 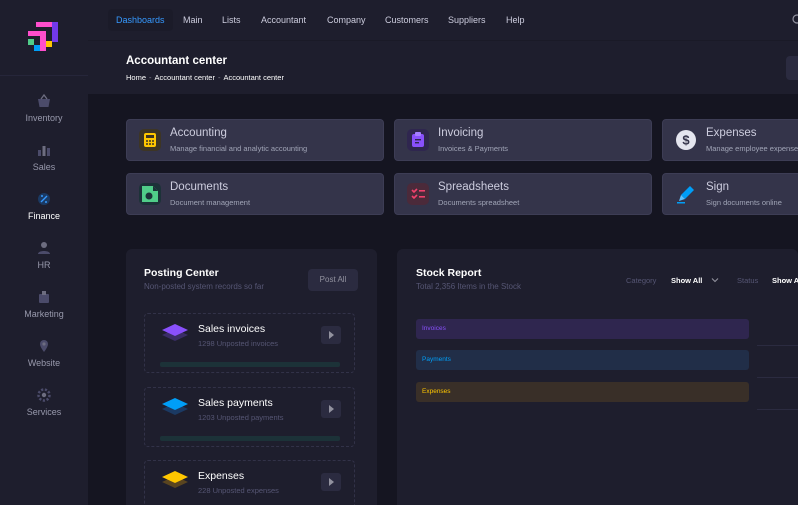 What do you see at coordinates (582, 329) in the screenshot?
I see `stock-row-invoices: Invoices` at bounding box center [582, 329].